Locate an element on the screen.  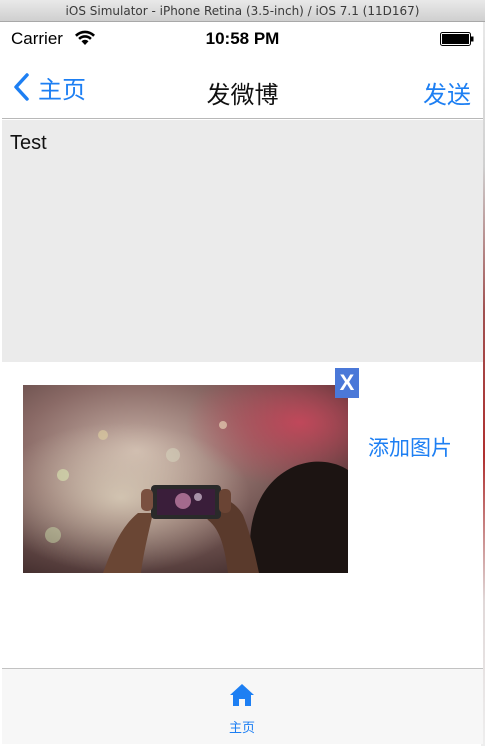
navigation-bar: 主页 发微博 发送 is located at coordinates (242, 87).